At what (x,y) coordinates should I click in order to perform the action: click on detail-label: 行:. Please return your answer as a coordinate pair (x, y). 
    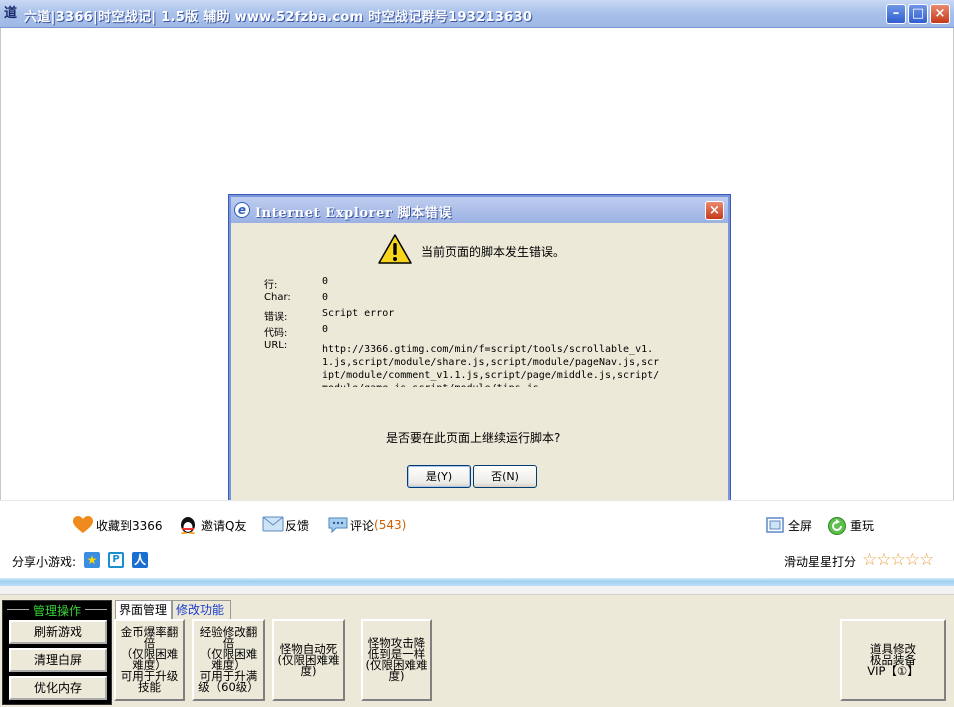
    Looking at the image, I should click on (271, 285).